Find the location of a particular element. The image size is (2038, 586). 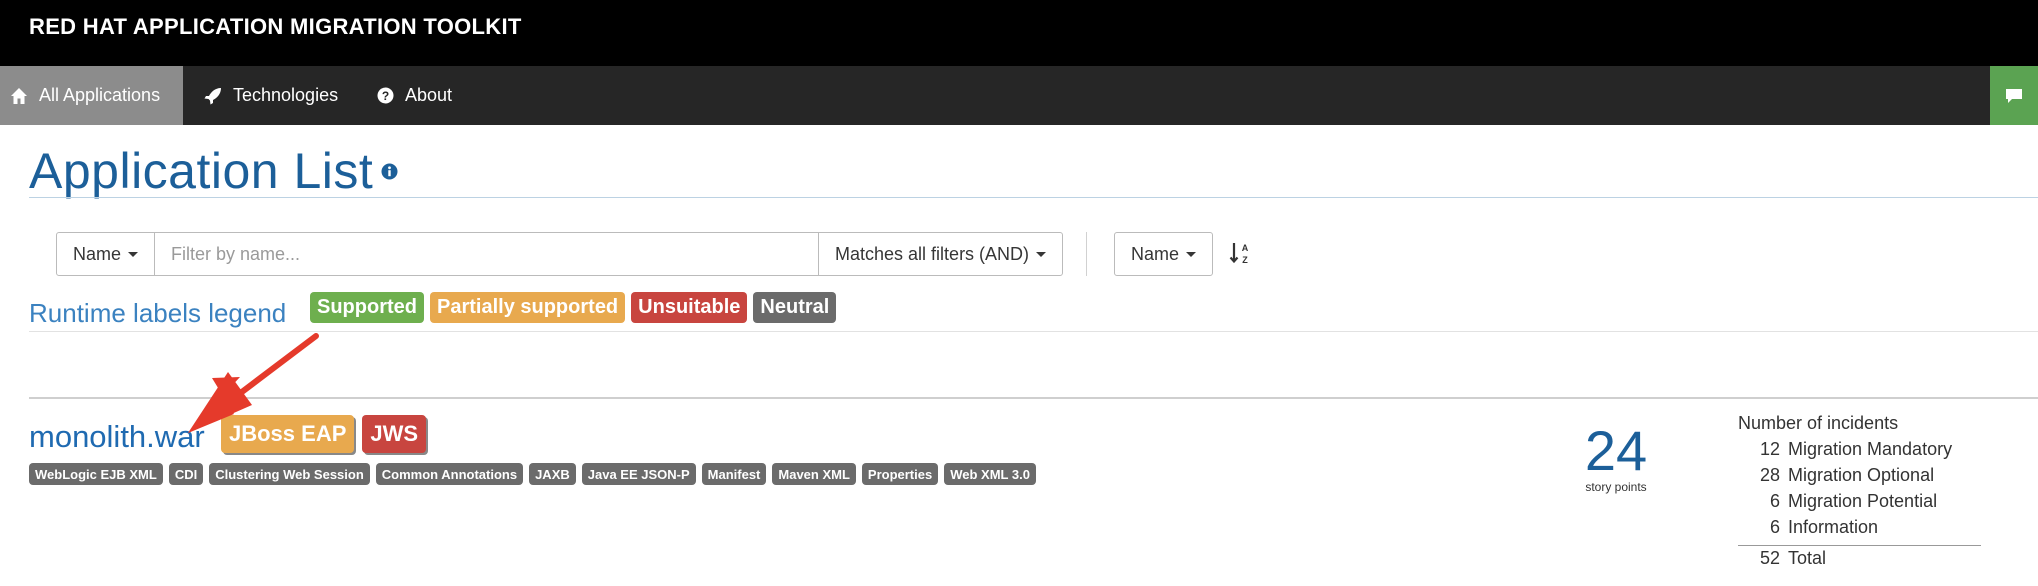

rocket-icon is located at coordinates (212, 95).